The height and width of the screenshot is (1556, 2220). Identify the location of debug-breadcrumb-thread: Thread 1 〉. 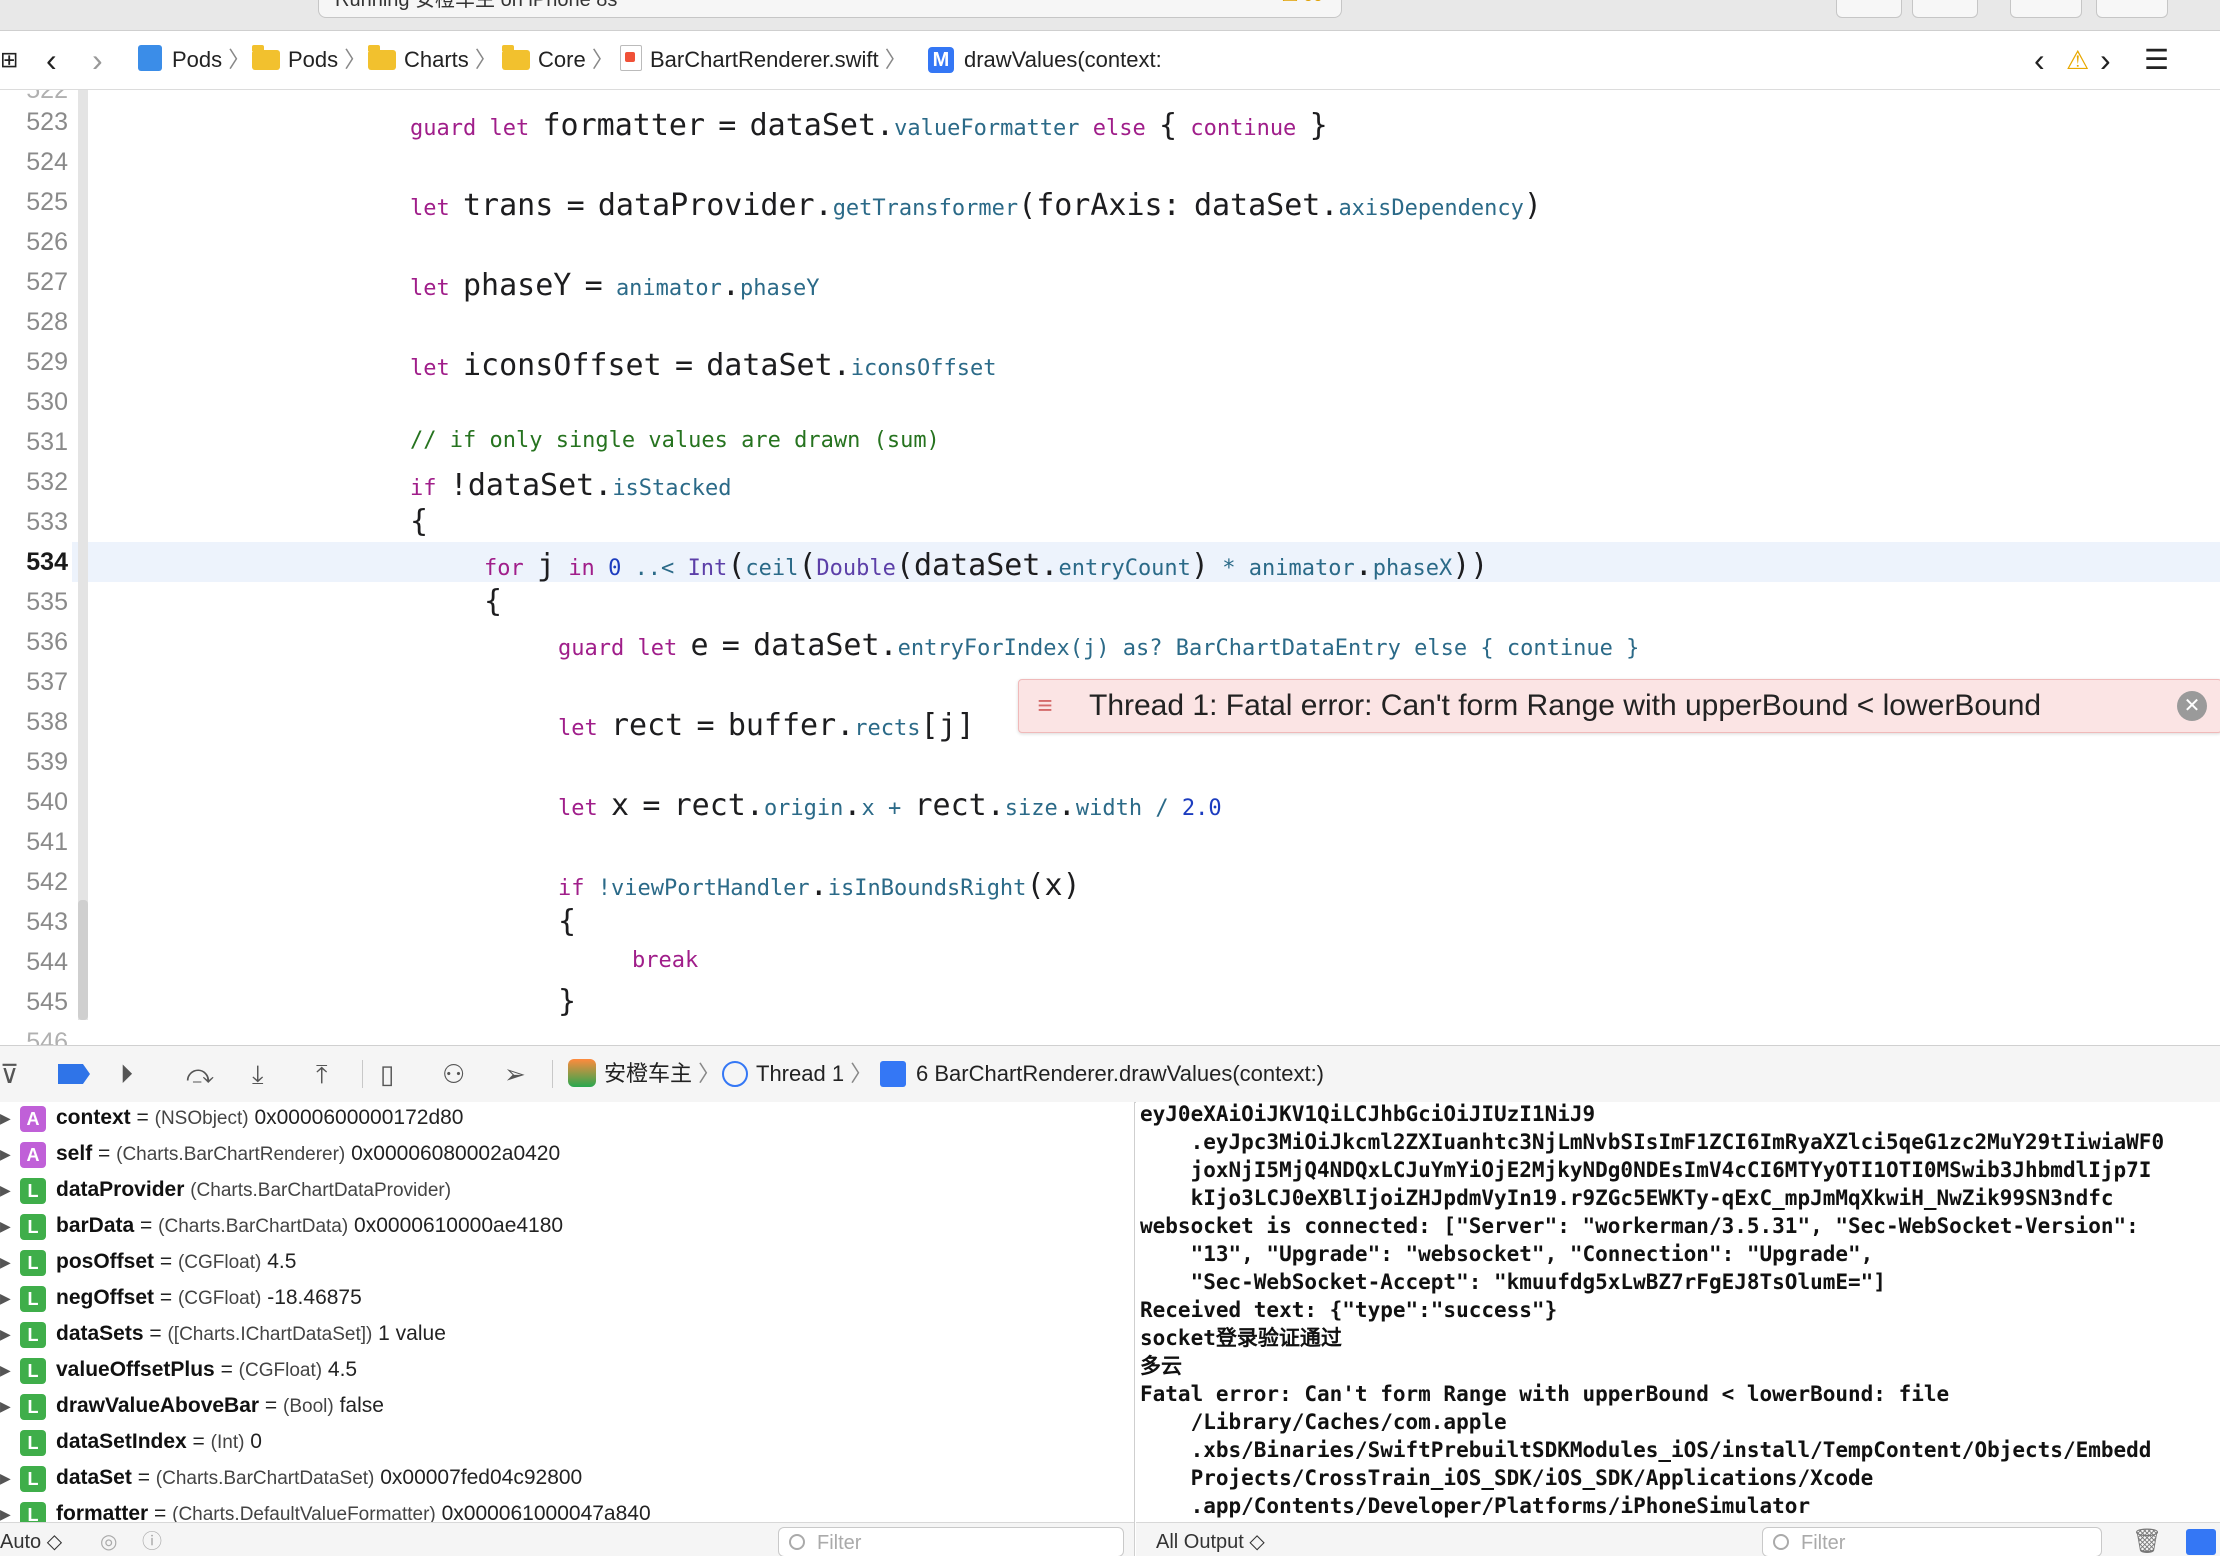
(797, 1074).